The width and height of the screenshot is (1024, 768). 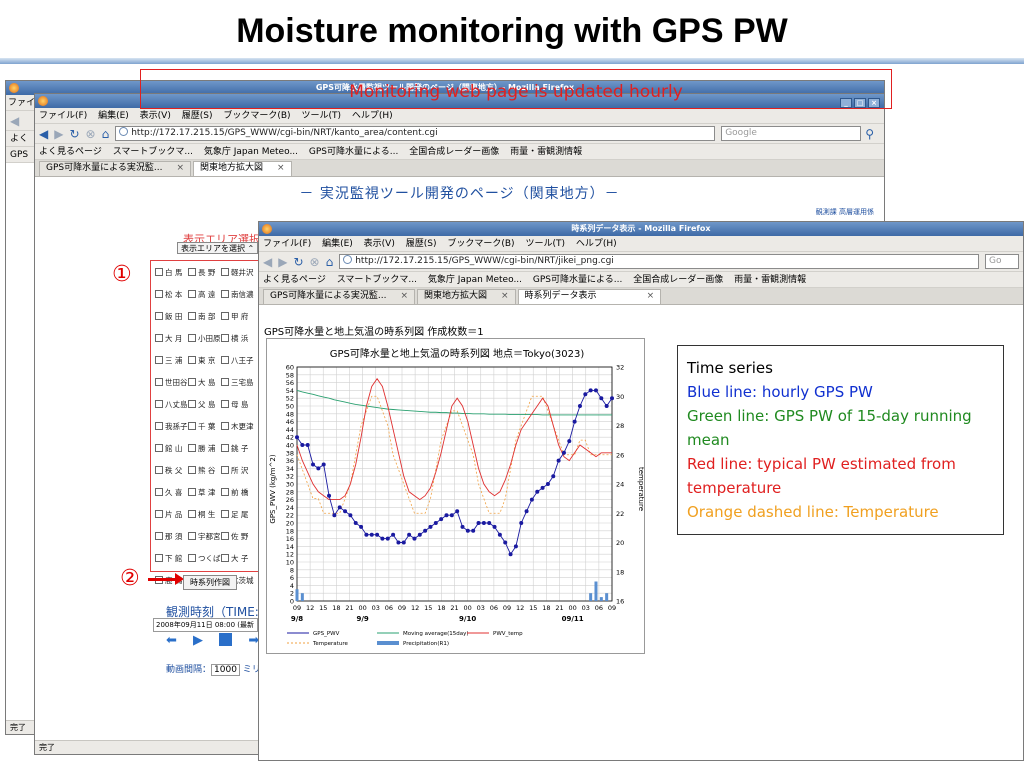 What do you see at coordinates (204, 470) in the screenshot?
I see `station-checkbox: 熊 谷` at bounding box center [204, 470].